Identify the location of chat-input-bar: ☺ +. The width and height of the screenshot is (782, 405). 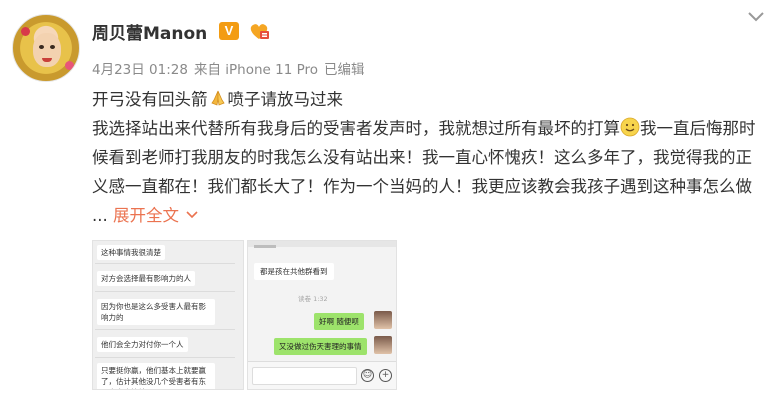
(322, 375).